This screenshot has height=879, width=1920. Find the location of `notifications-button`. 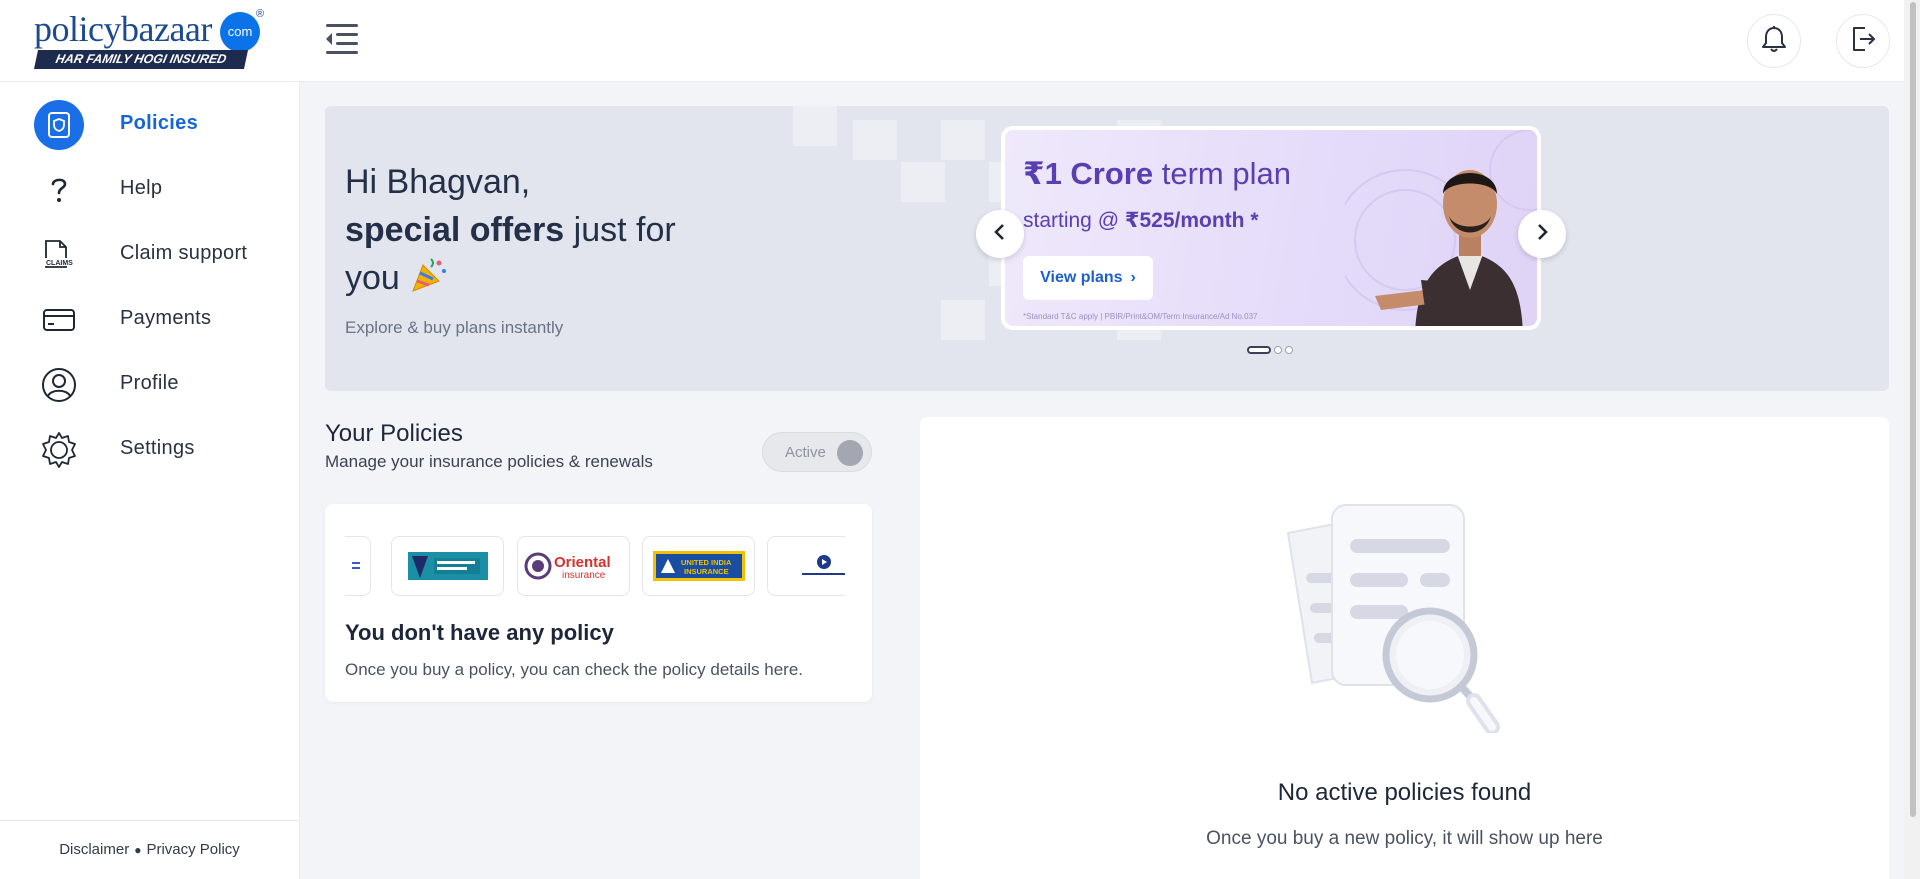

notifications-button is located at coordinates (1774, 41).